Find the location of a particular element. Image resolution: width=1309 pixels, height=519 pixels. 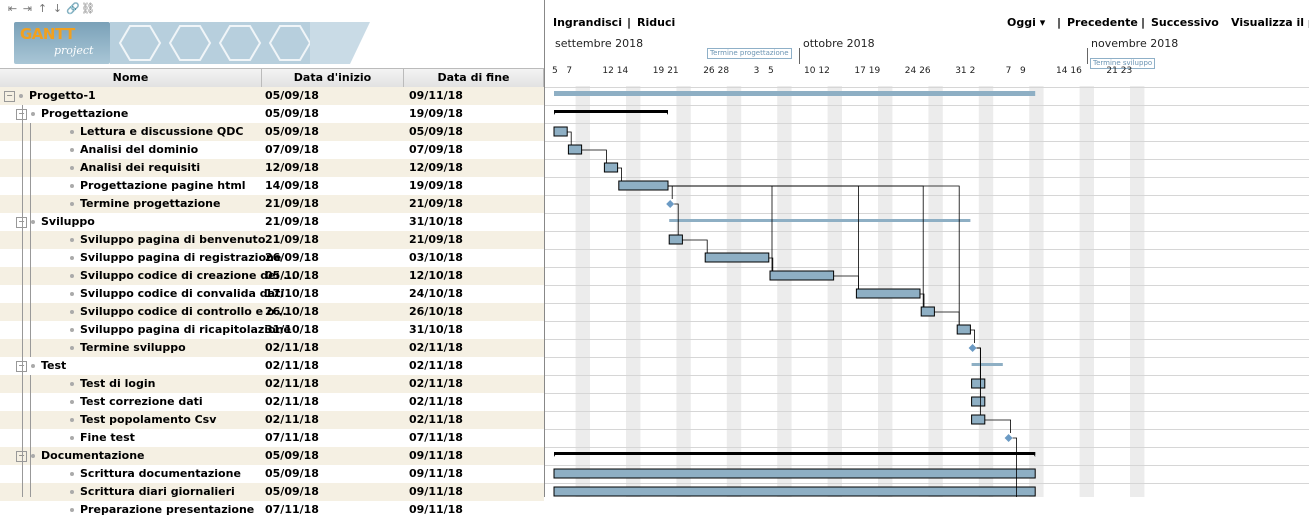

column-header-name: Nome is located at coordinates (131, 78).